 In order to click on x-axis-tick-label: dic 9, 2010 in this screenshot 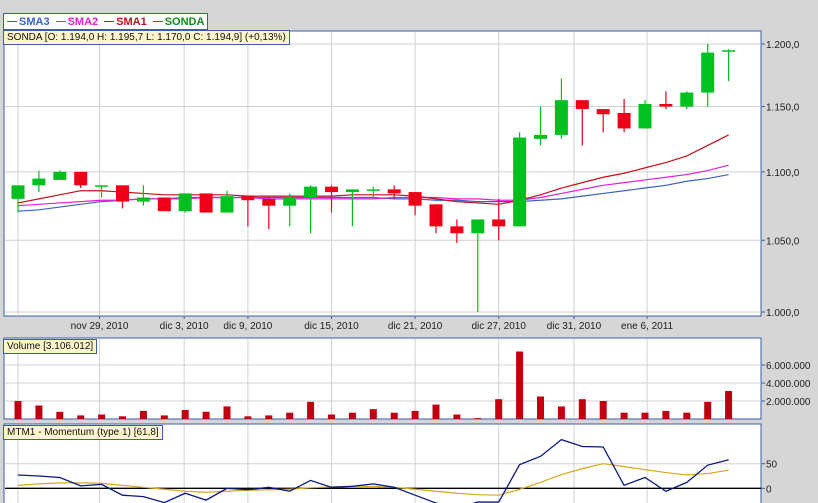, I will do `click(247, 326)`.